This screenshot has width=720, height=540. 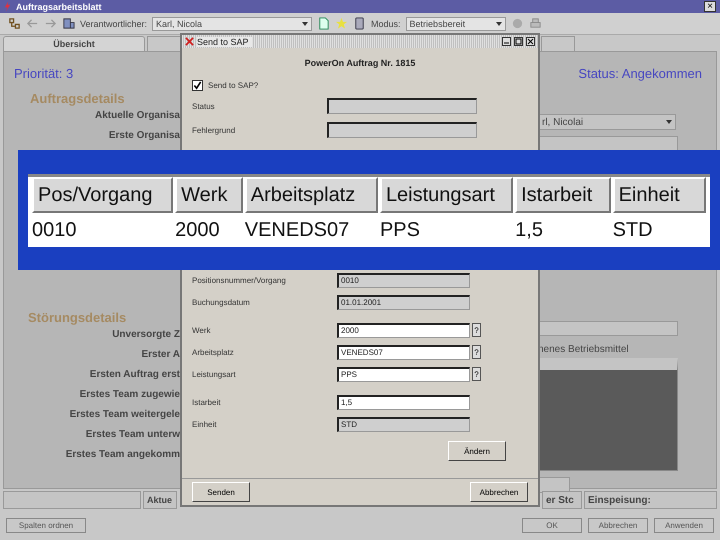 I want to click on field-label: Werk, so click(x=202, y=330).